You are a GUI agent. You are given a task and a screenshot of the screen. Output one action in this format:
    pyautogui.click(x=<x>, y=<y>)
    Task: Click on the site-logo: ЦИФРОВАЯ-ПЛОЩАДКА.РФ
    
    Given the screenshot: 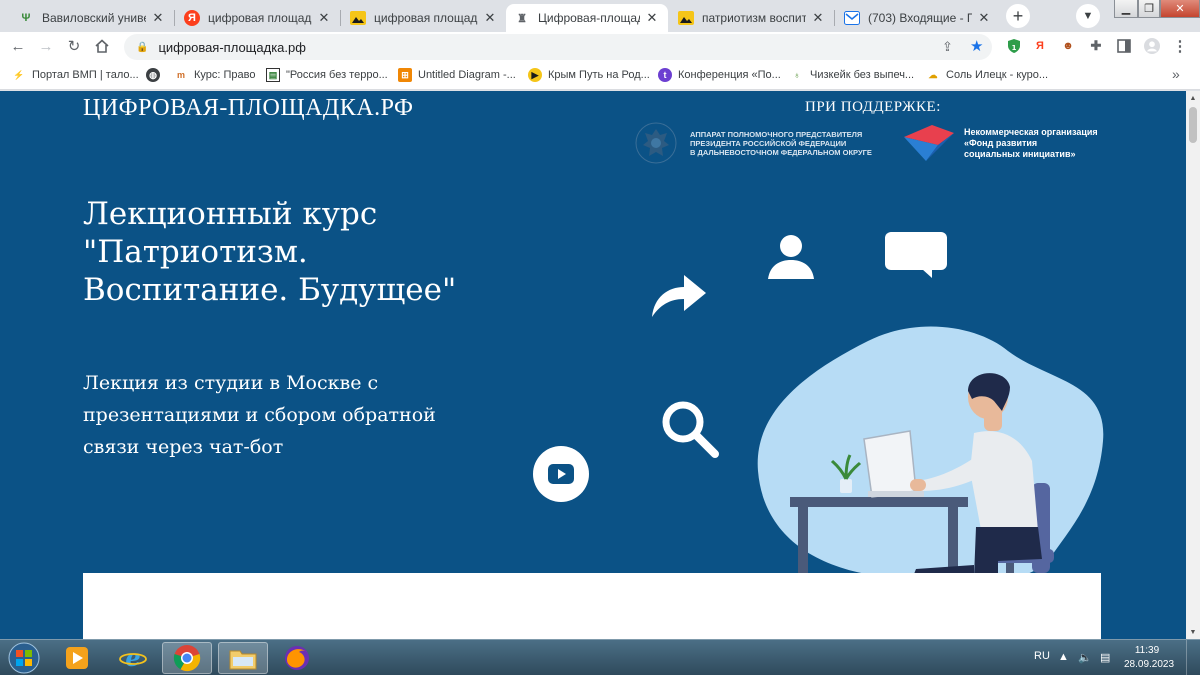 What is the action you would take?
    pyautogui.click(x=248, y=108)
    